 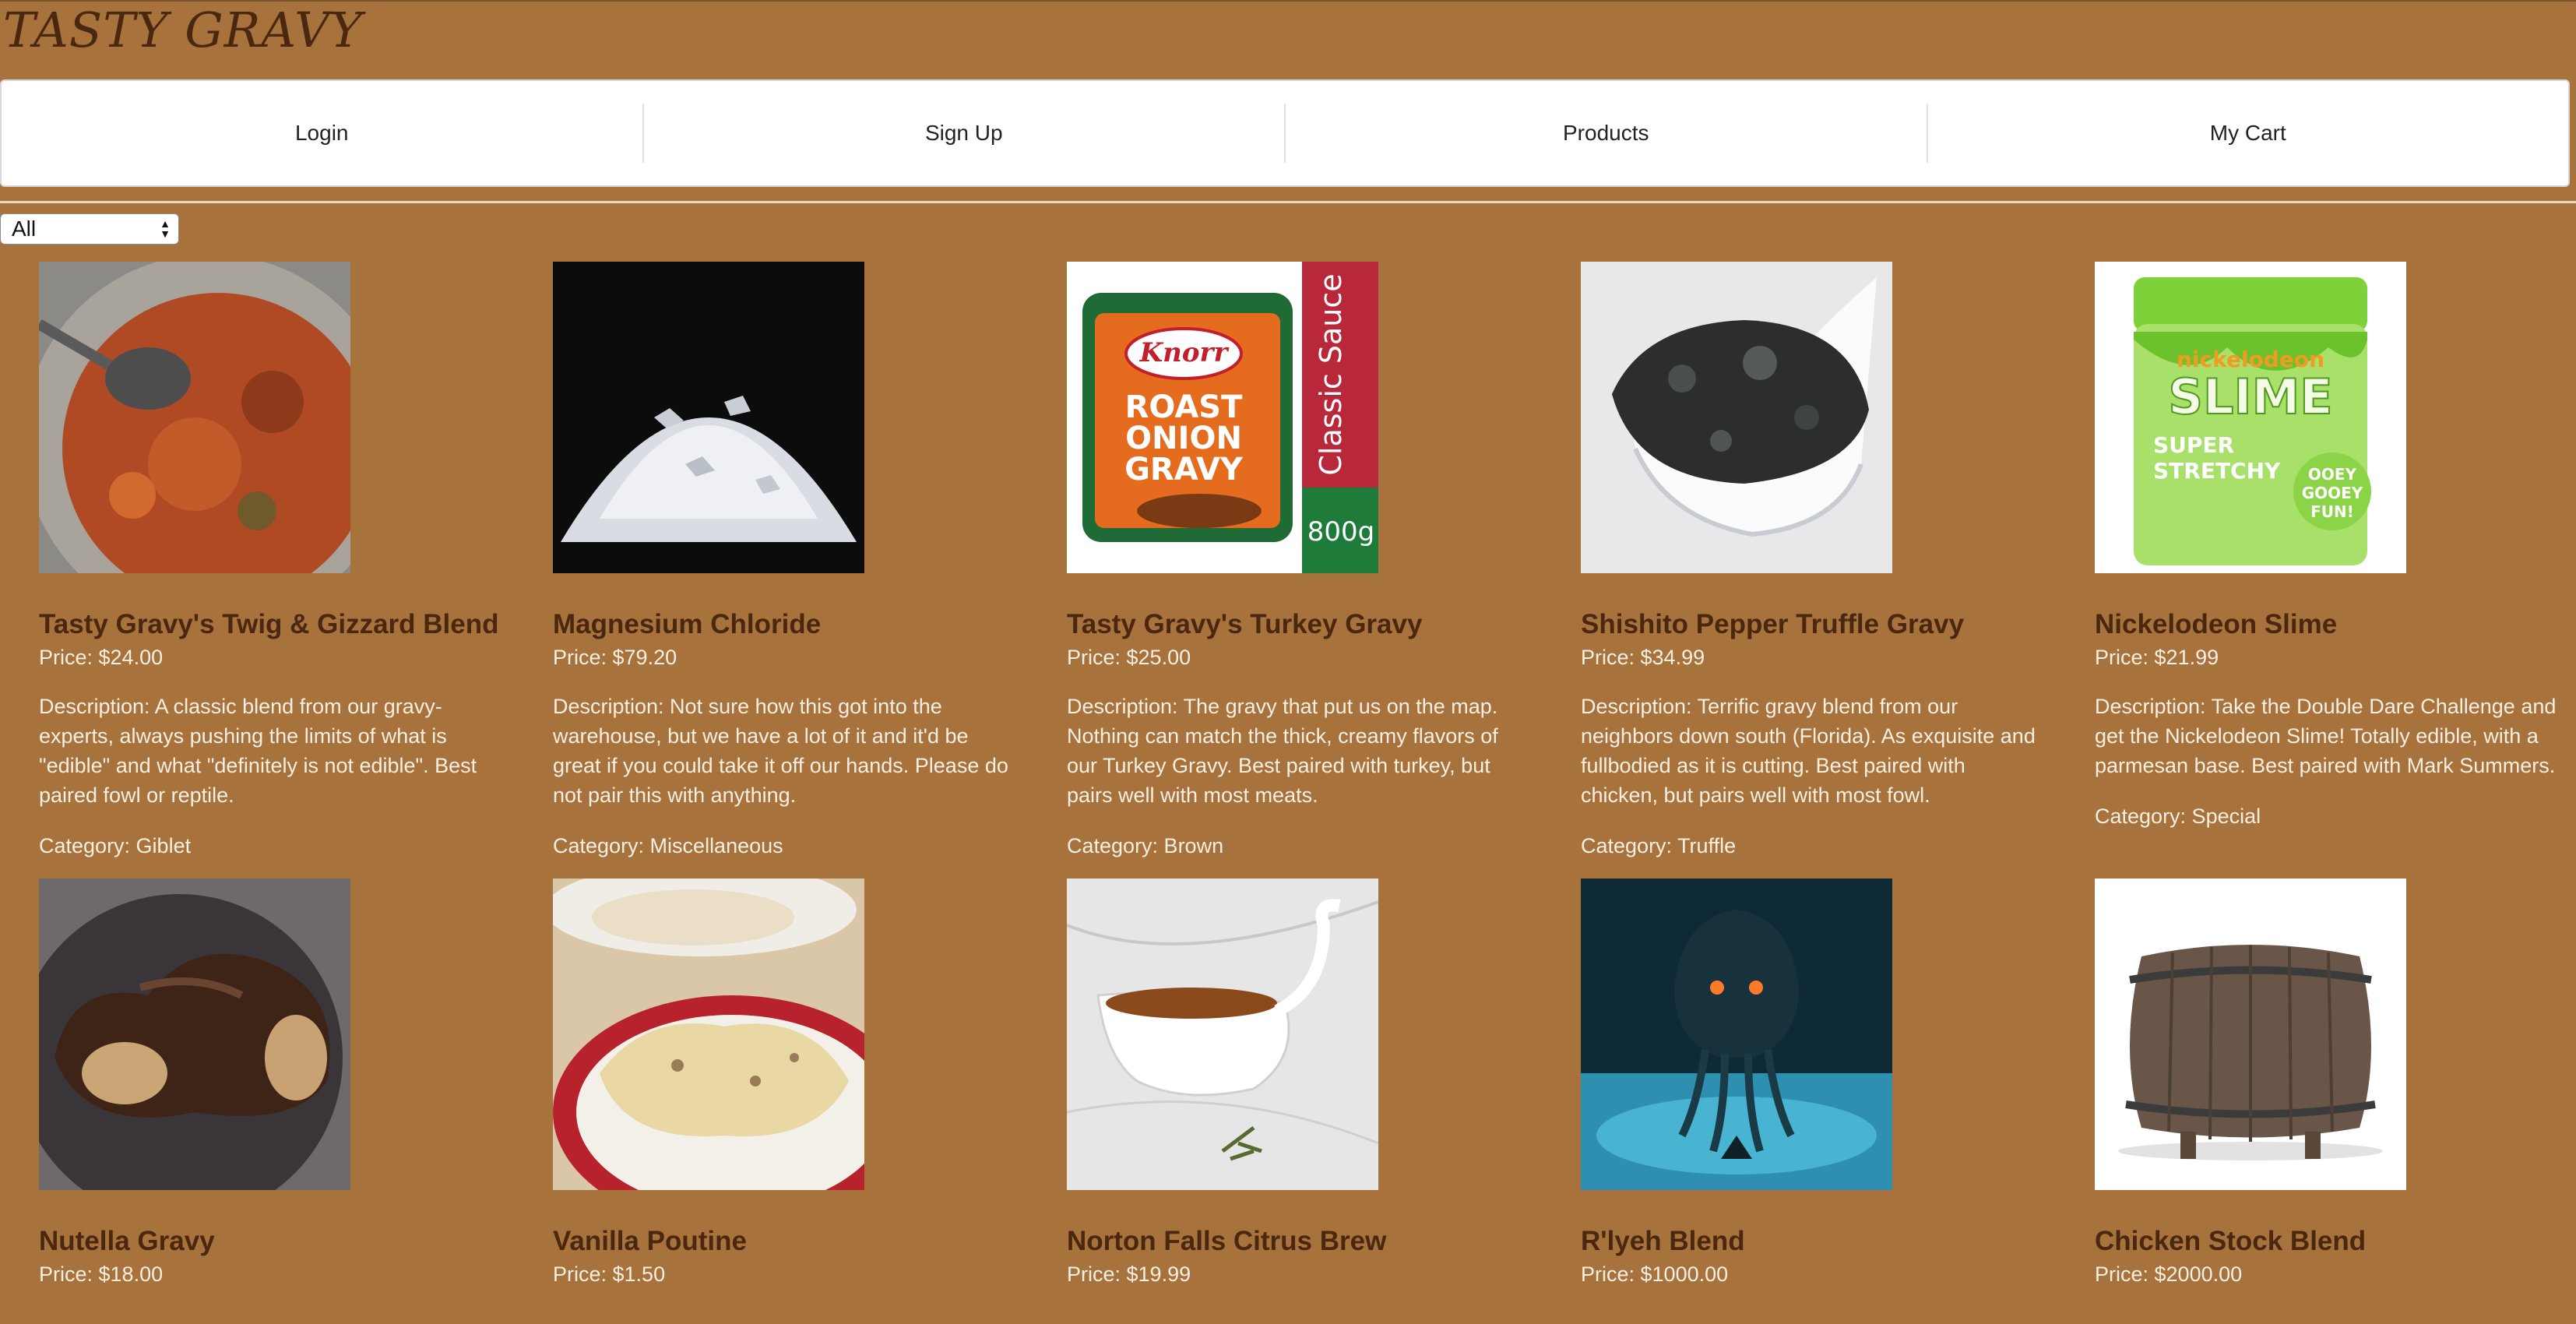 What do you see at coordinates (1129, 658) in the screenshot?
I see `product-price: Price: $25.00` at bounding box center [1129, 658].